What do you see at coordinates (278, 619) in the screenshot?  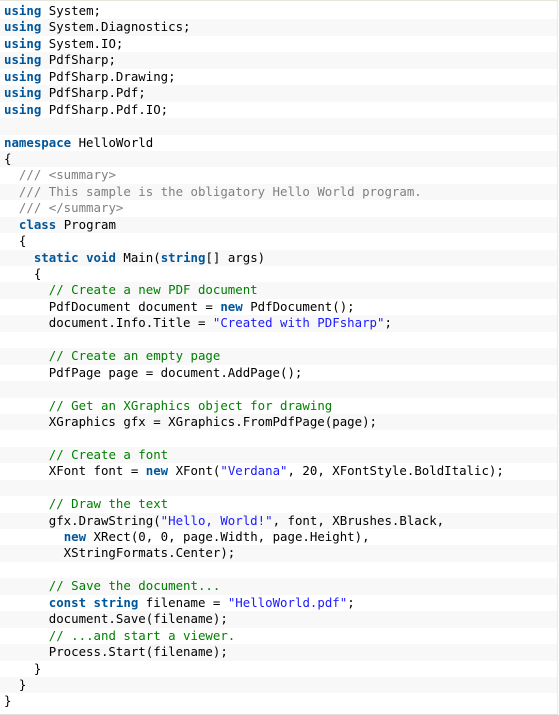 I see `code-line: document.Save(filename);` at bounding box center [278, 619].